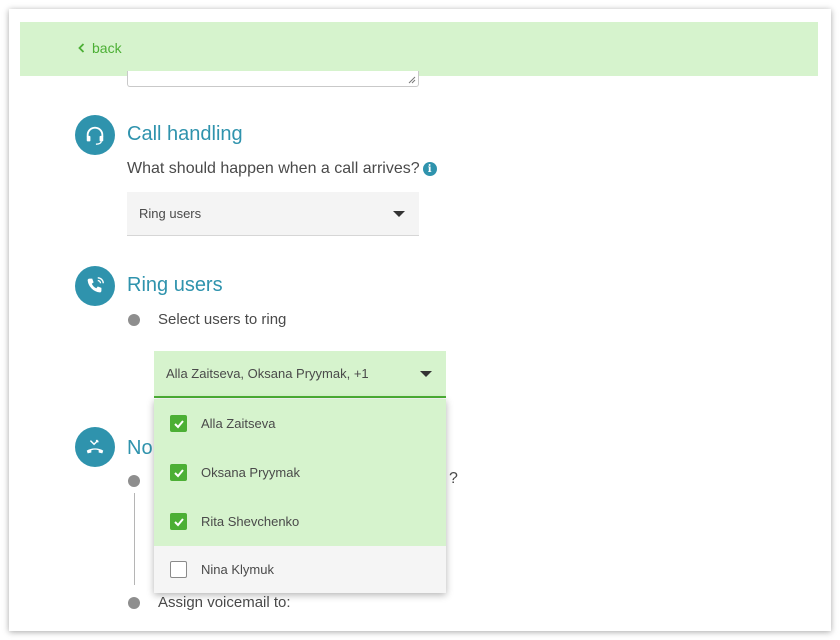  I want to click on call-handling-select: Ring users, so click(273, 214).